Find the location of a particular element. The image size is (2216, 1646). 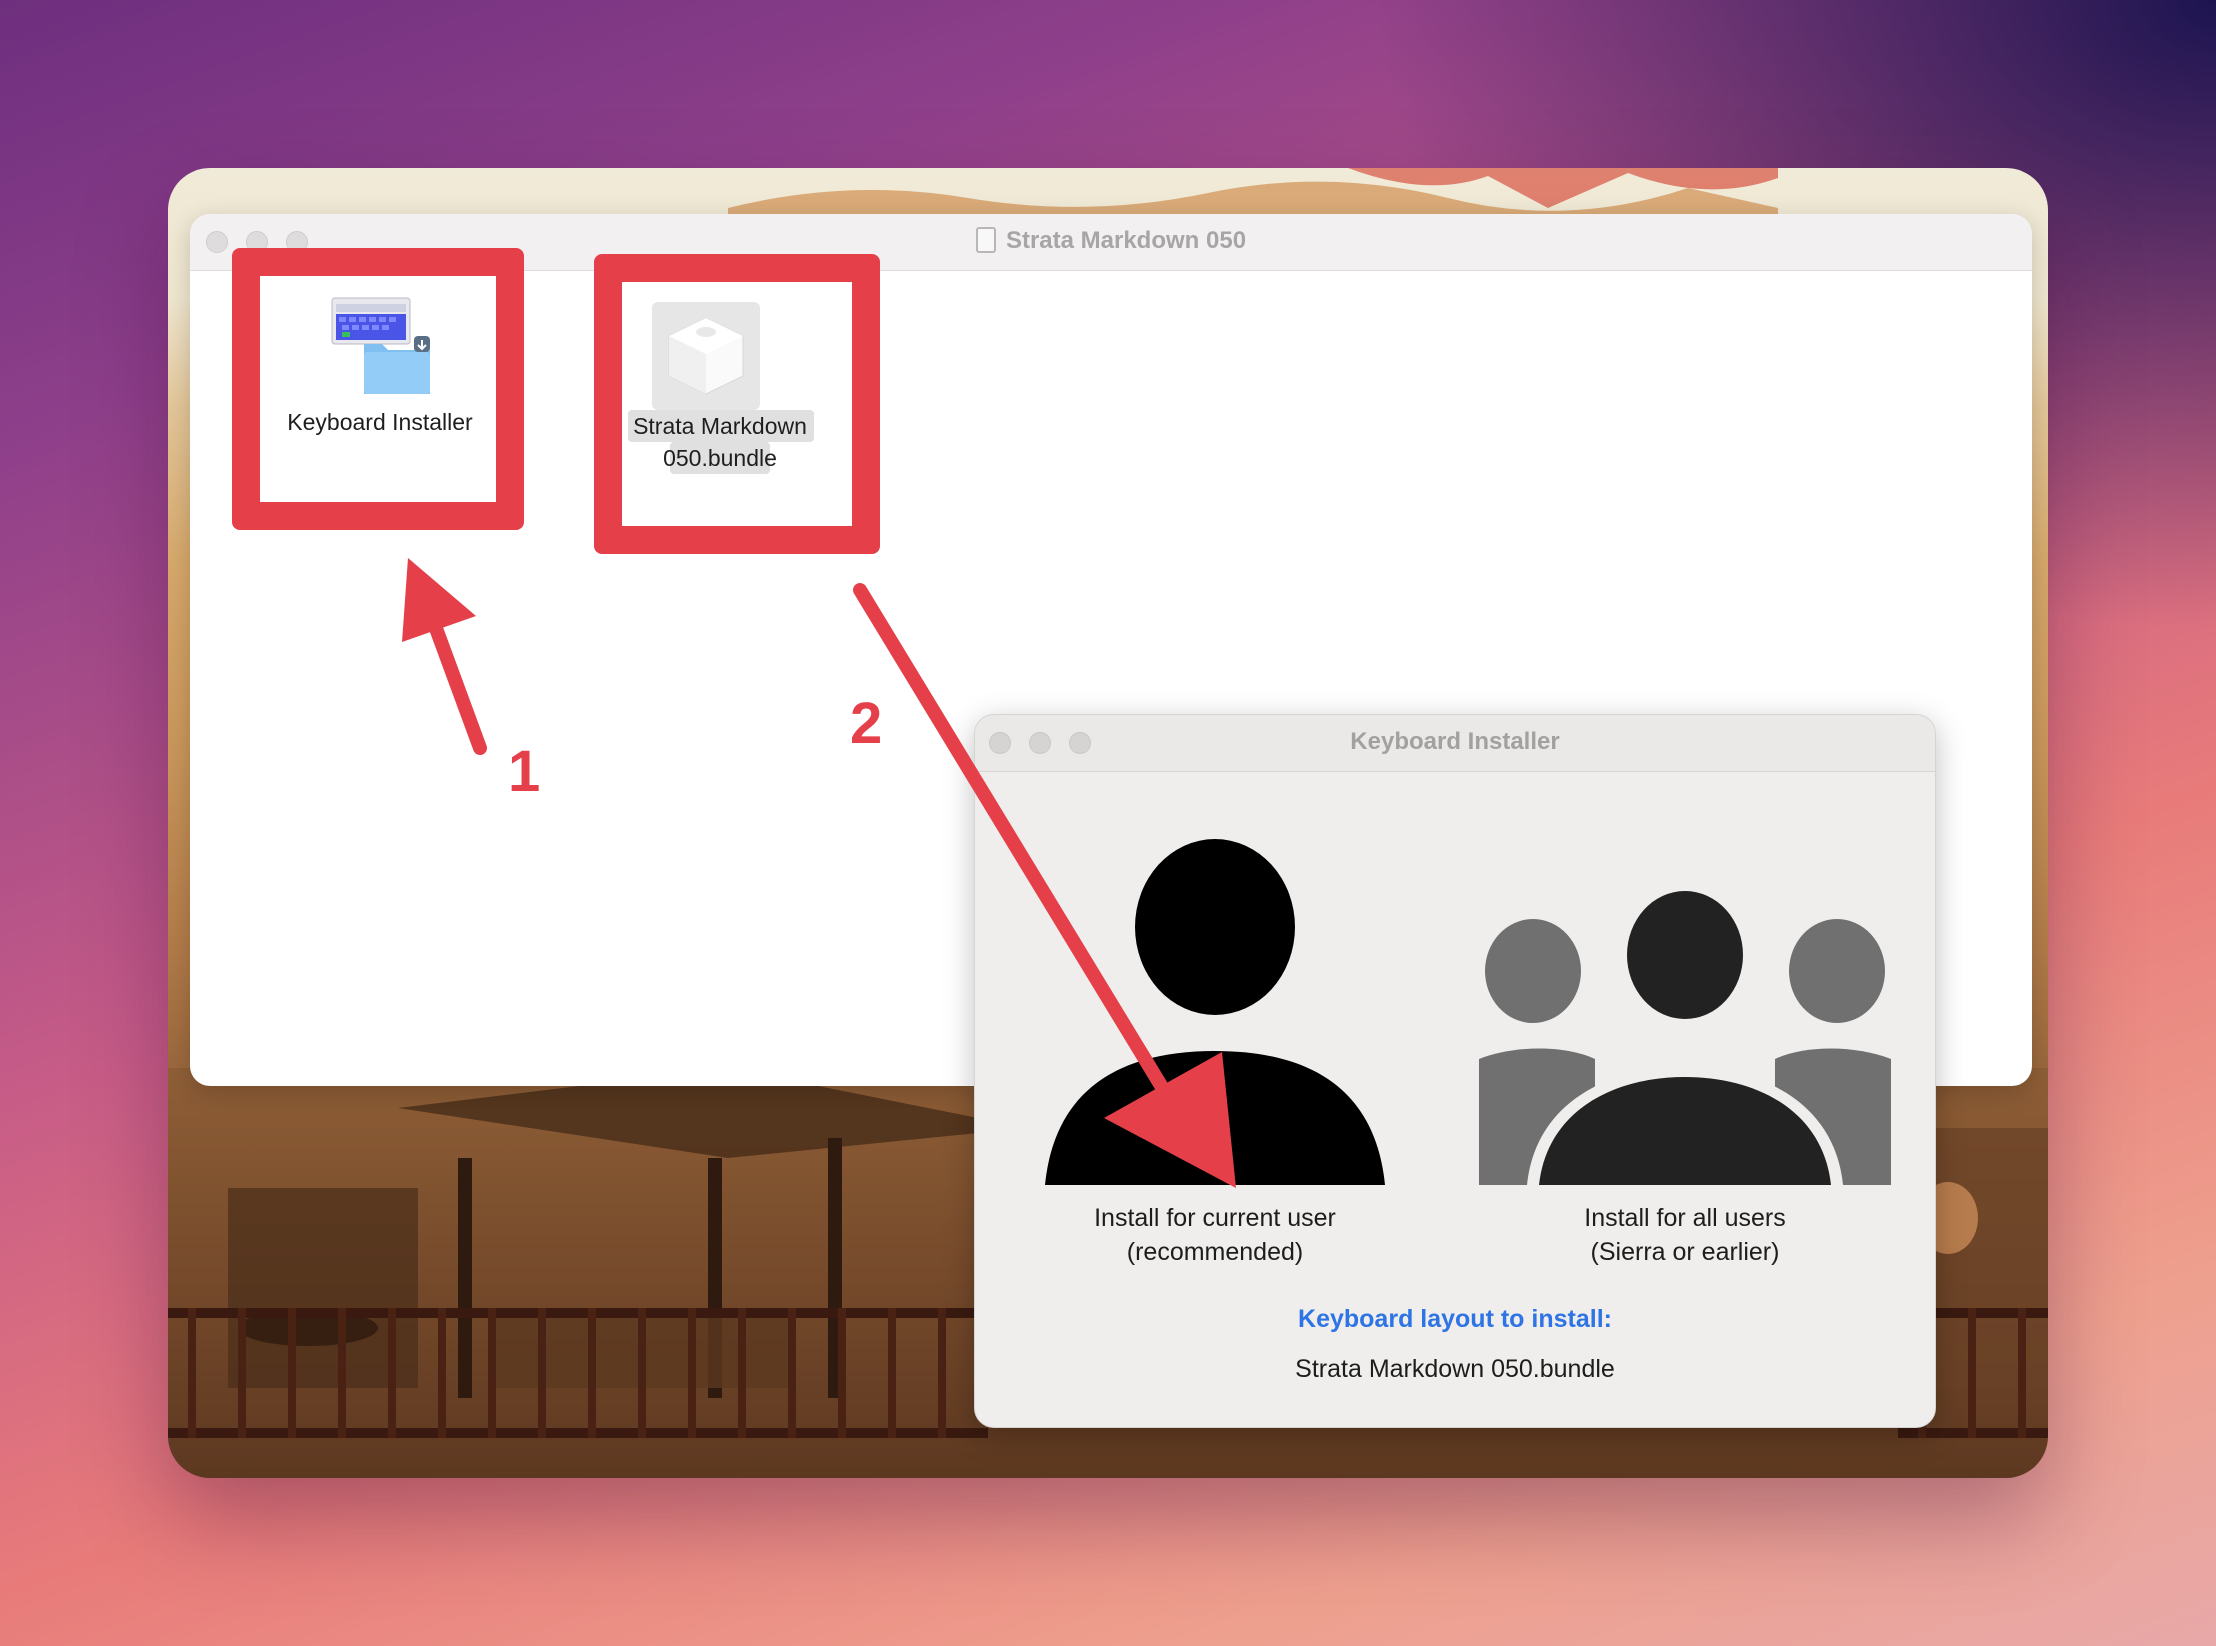

annotation-arrows is located at coordinates (819, 873).